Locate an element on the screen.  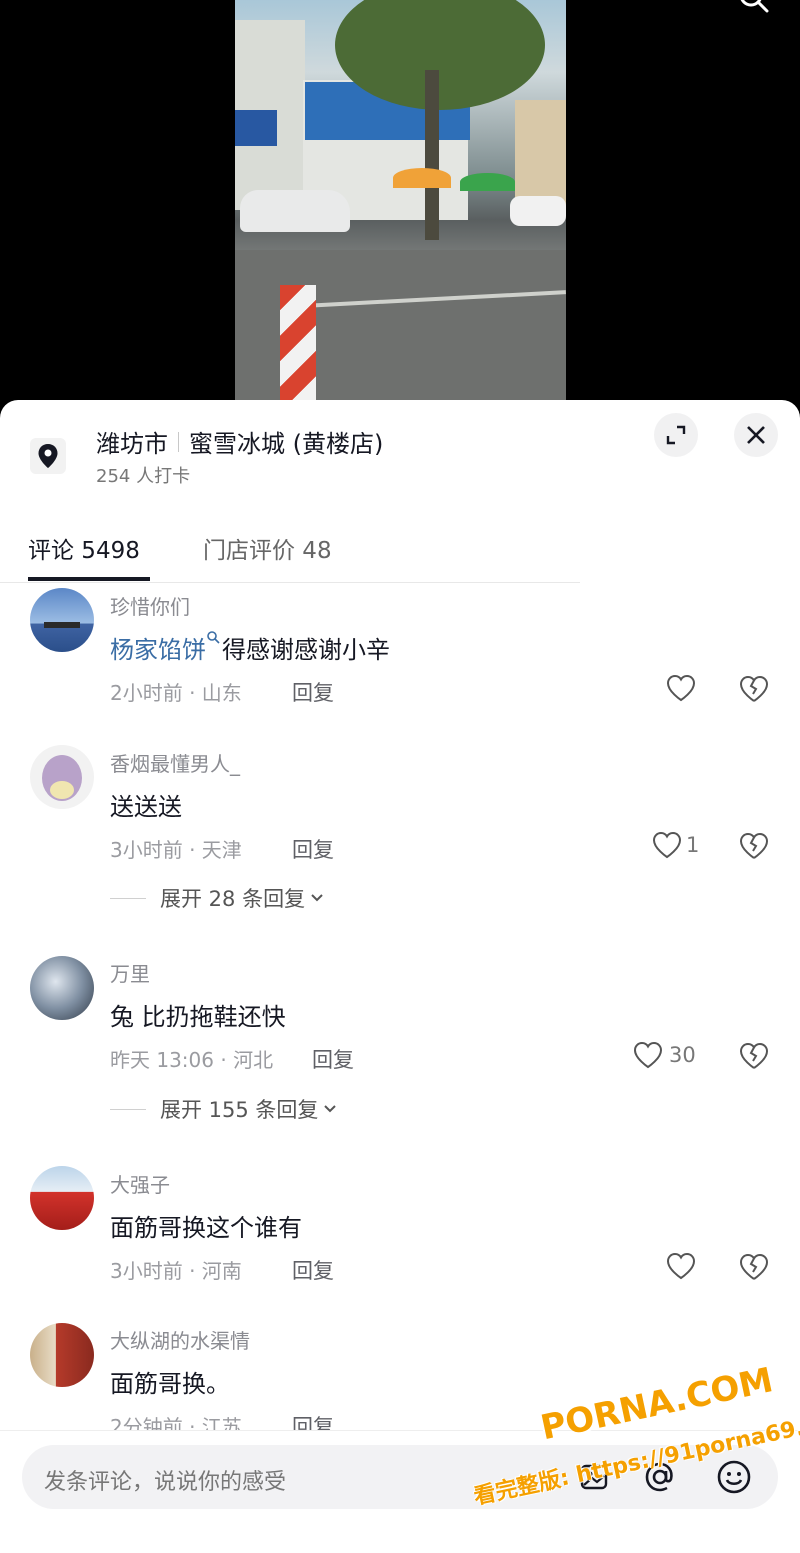
location-title: 潍坊市 蜜雪冰城 (黄楼店) is located at coordinates (239, 441).